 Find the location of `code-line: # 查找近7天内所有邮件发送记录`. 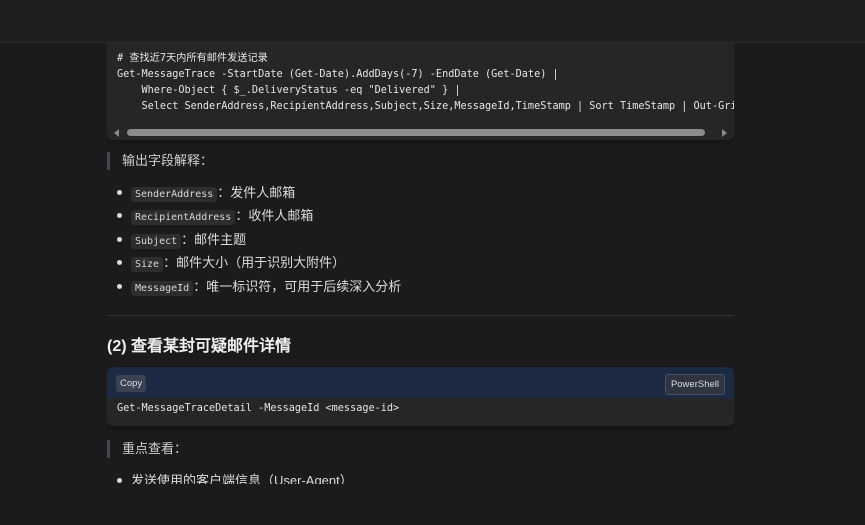

code-line: # 查找近7天内所有邮件发送记录 is located at coordinates (192, 58).